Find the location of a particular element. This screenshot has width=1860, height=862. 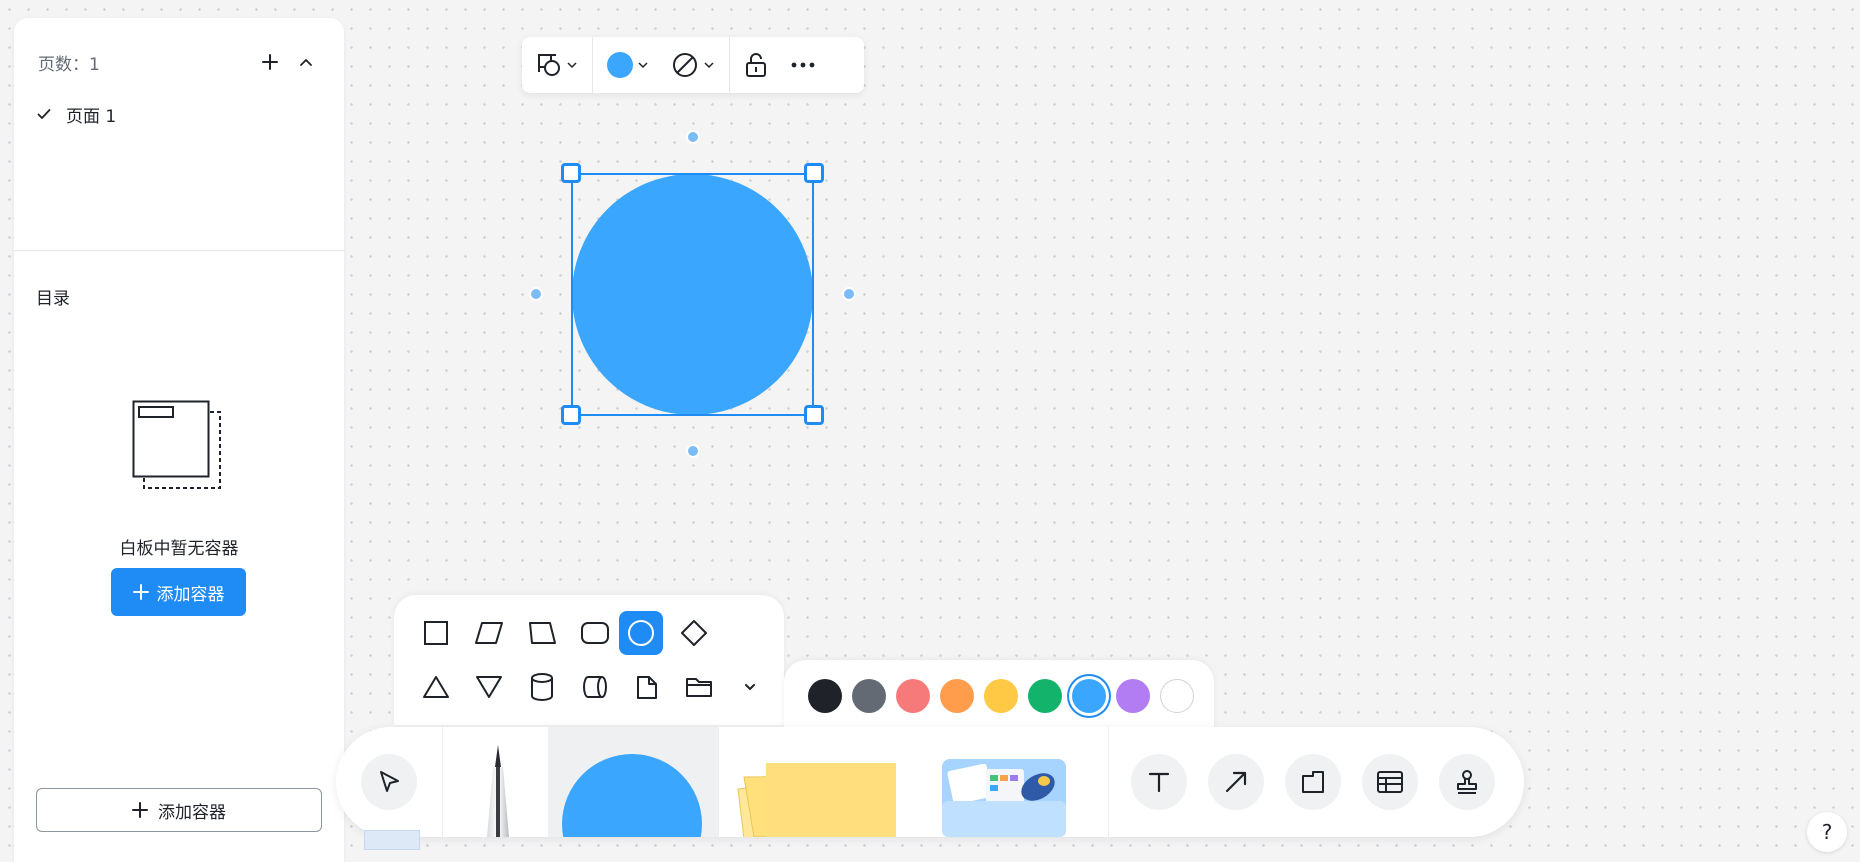

horizontal-cylinder-icon is located at coordinates (594, 687).